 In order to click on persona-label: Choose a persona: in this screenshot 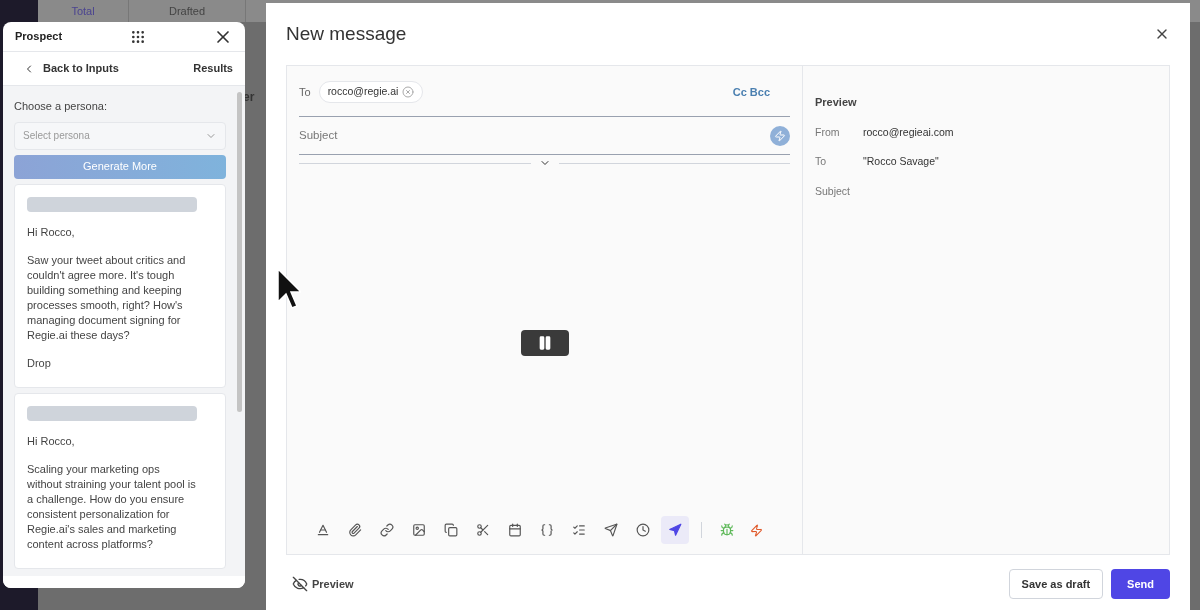, I will do `click(61, 106)`.